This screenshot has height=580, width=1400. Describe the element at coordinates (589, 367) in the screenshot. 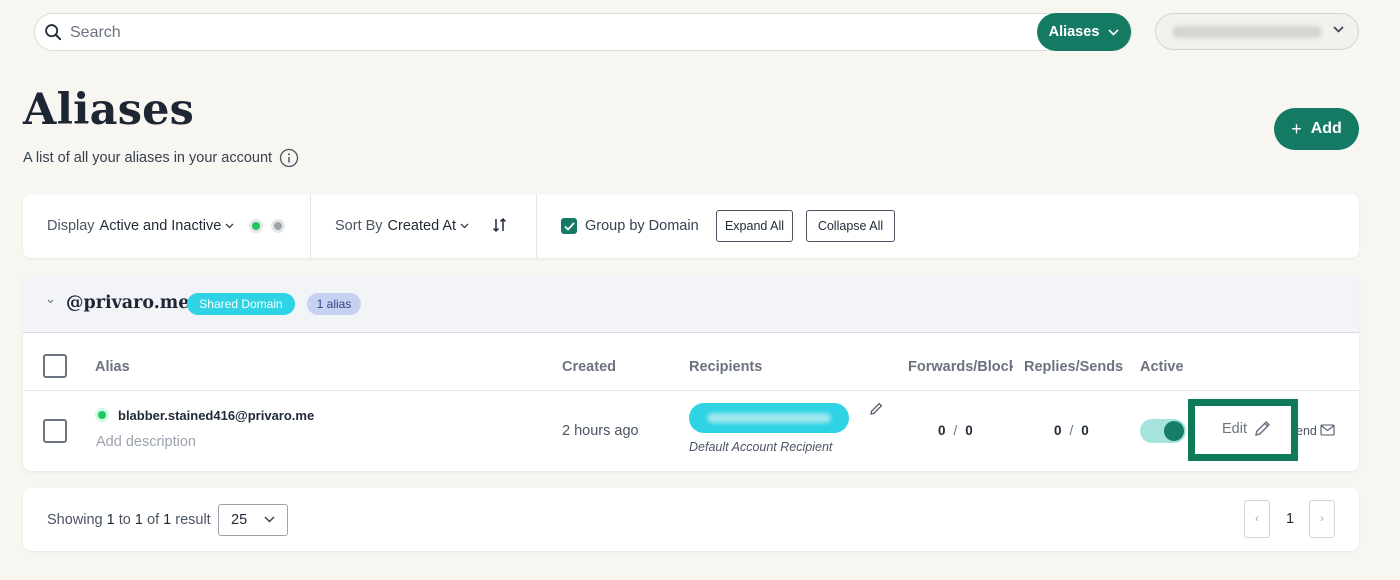

I see `column-header-created: Created` at that location.